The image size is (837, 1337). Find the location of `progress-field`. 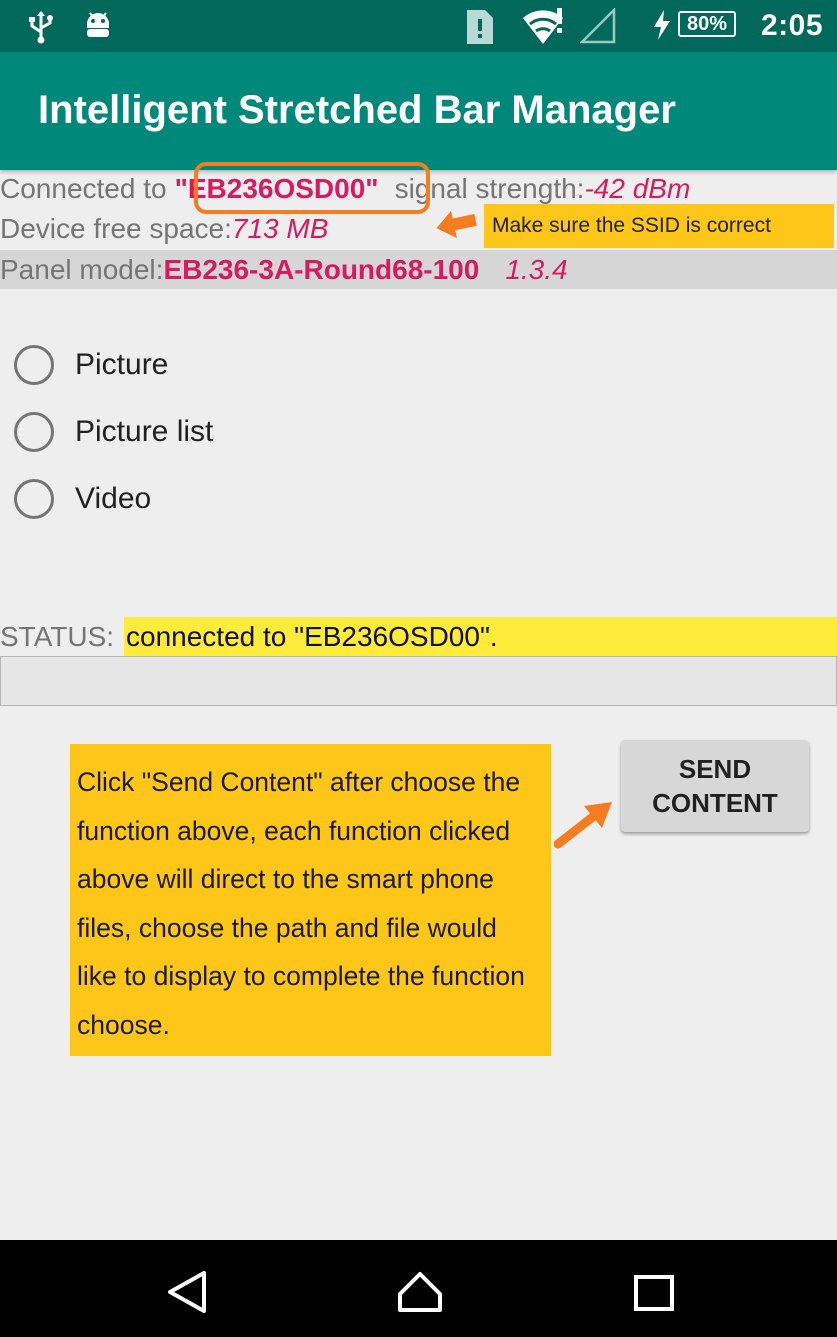

progress-field is located at coordinates (418, 681).